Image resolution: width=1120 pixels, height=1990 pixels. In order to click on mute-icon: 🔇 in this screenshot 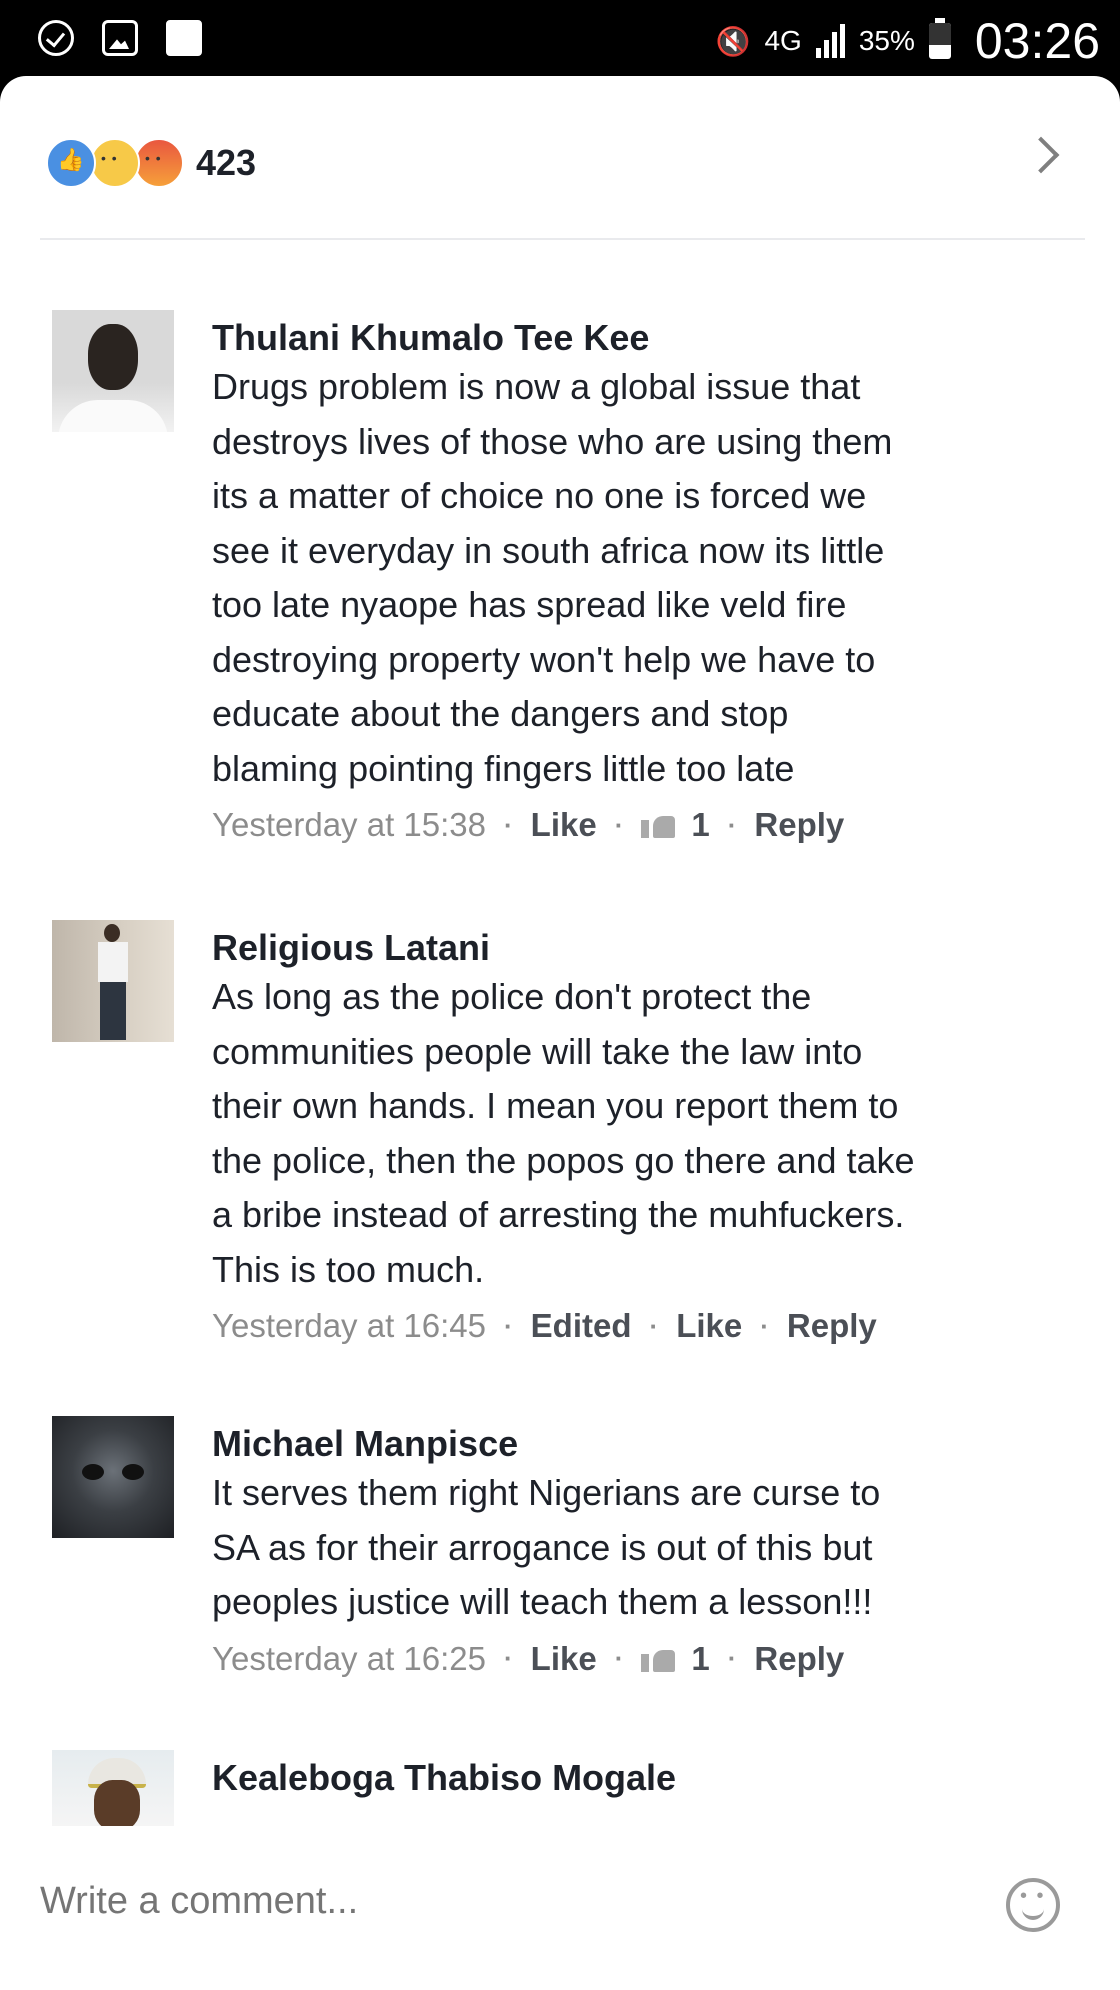, I will do `click(733, 41)`.